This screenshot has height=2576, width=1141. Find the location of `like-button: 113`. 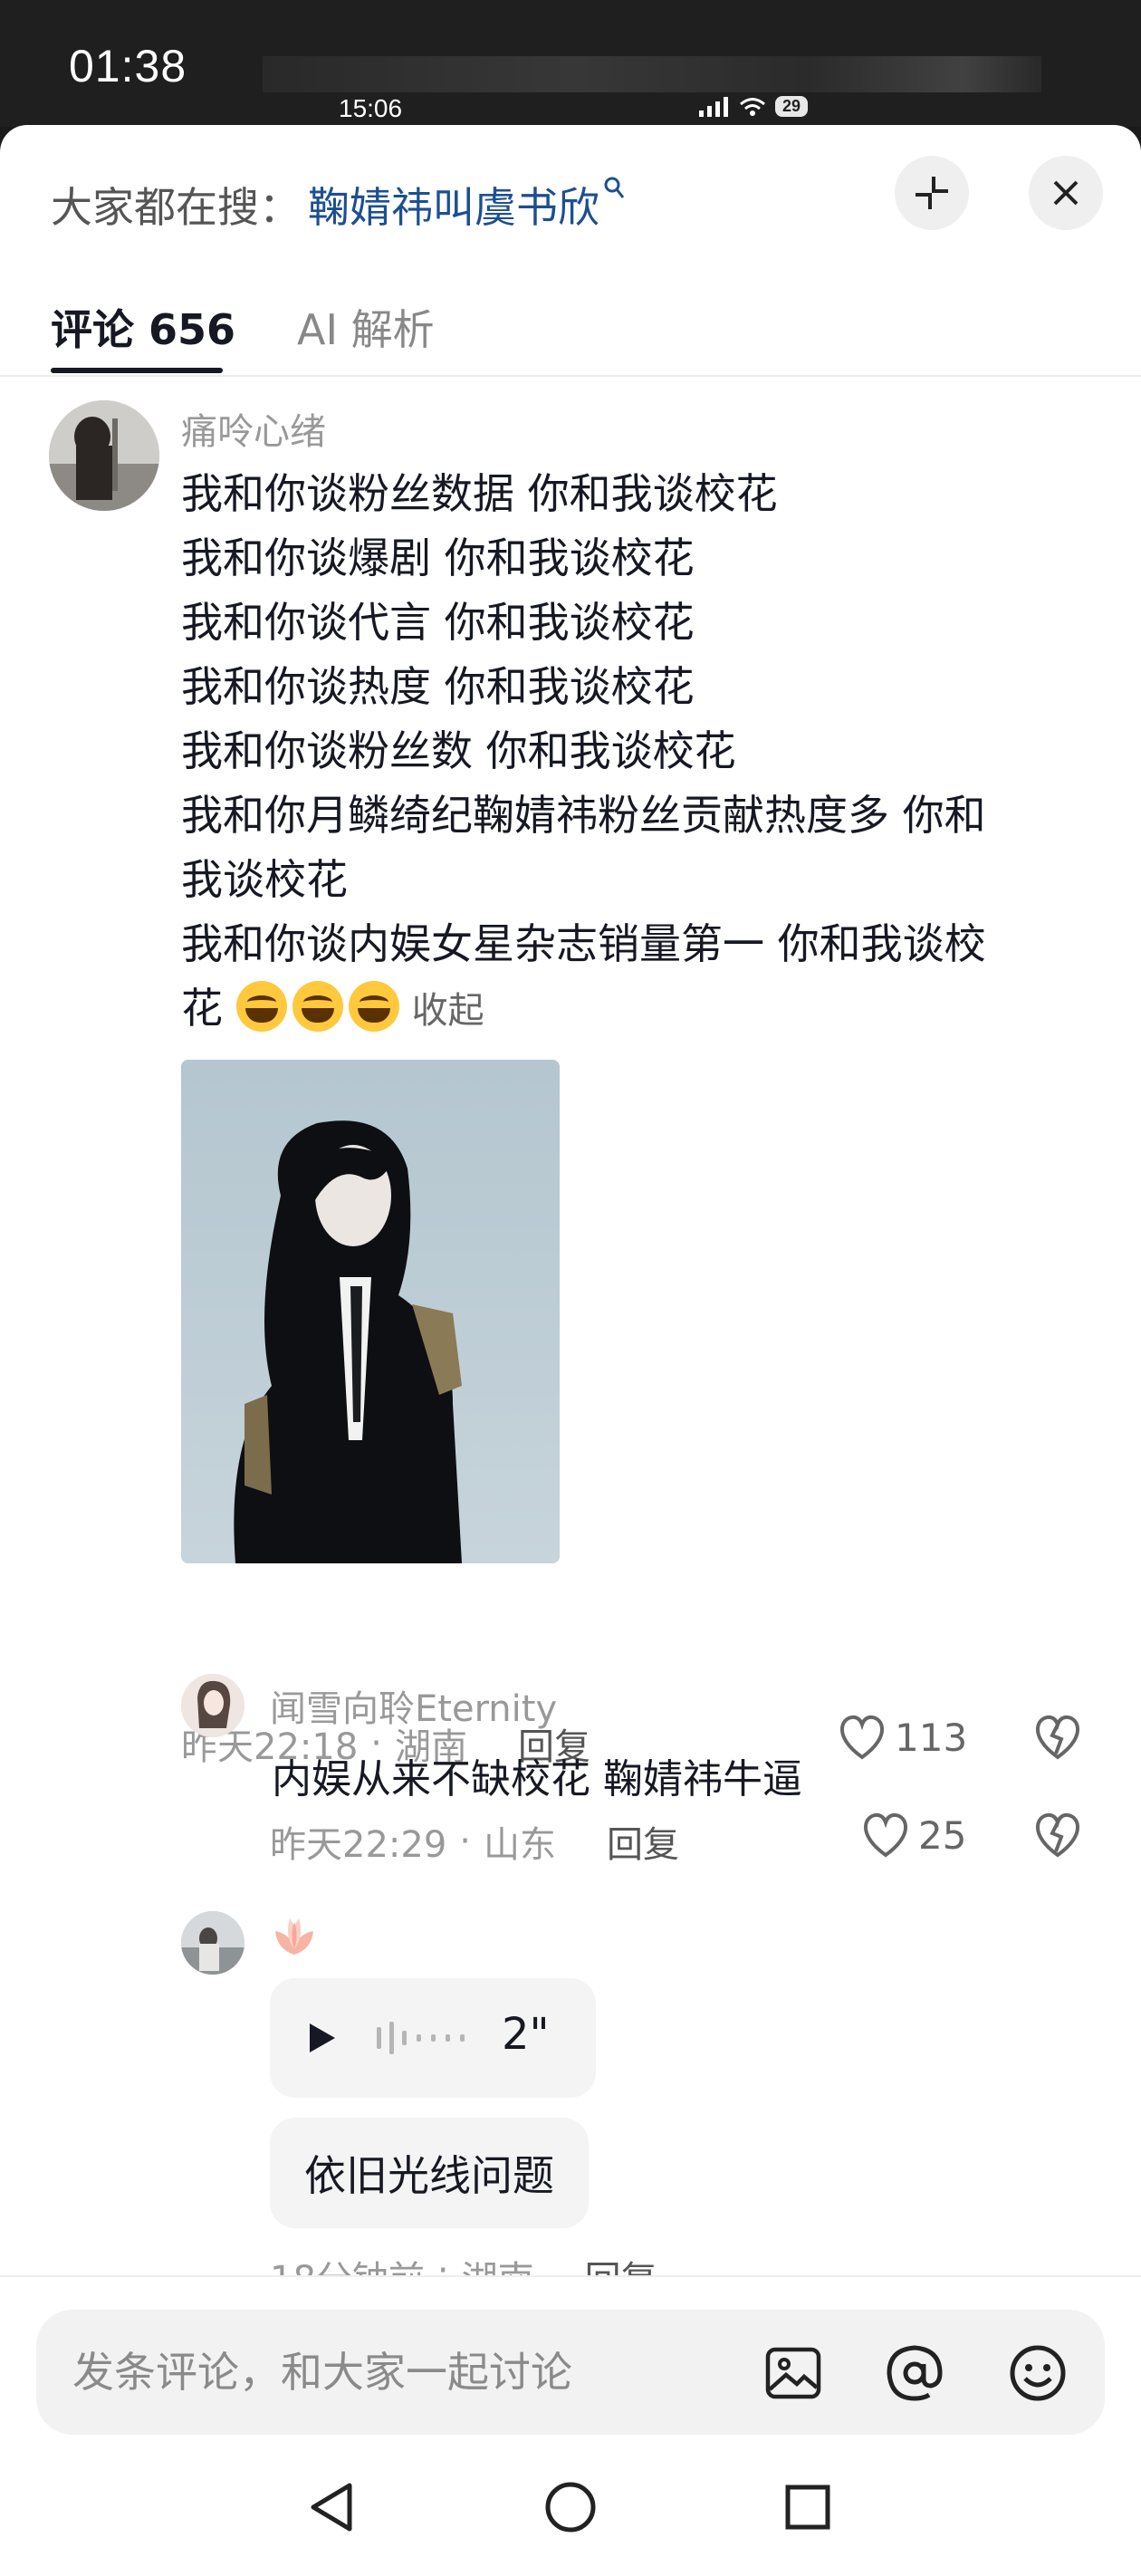

like-button: 113 is located at coordinates (902, 1737).